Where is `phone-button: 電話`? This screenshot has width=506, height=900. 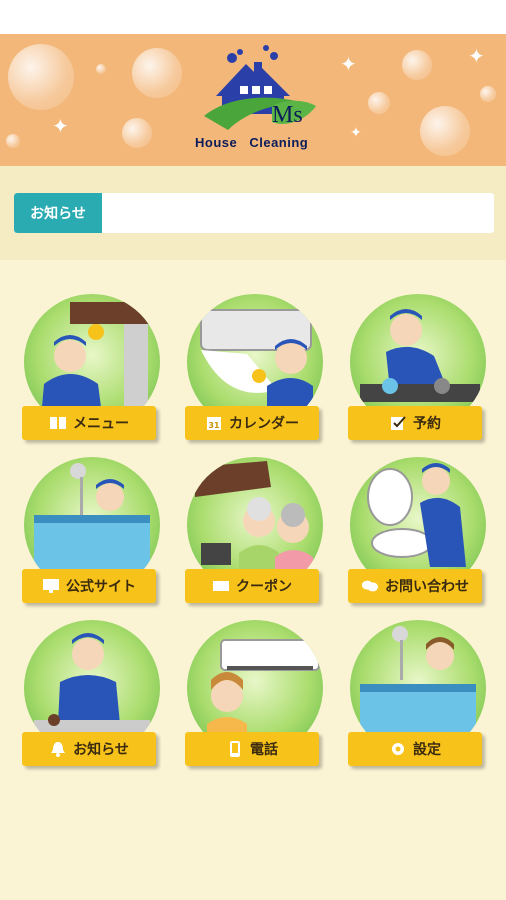 phone-button: 電話 is located at coordinates (252, 749).